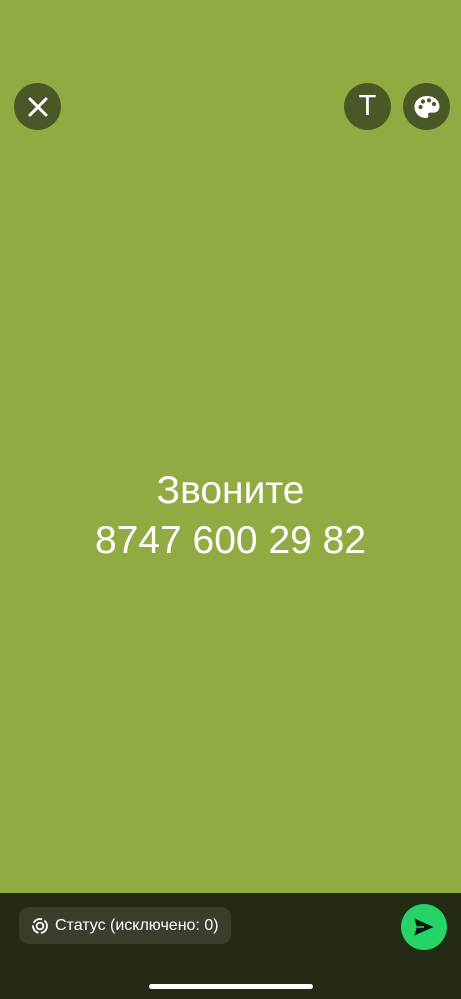 The width and height of the screenshot is (461, 999). I want to click on status-audience-button: Статус (исключено: 0), so click(125, 925).